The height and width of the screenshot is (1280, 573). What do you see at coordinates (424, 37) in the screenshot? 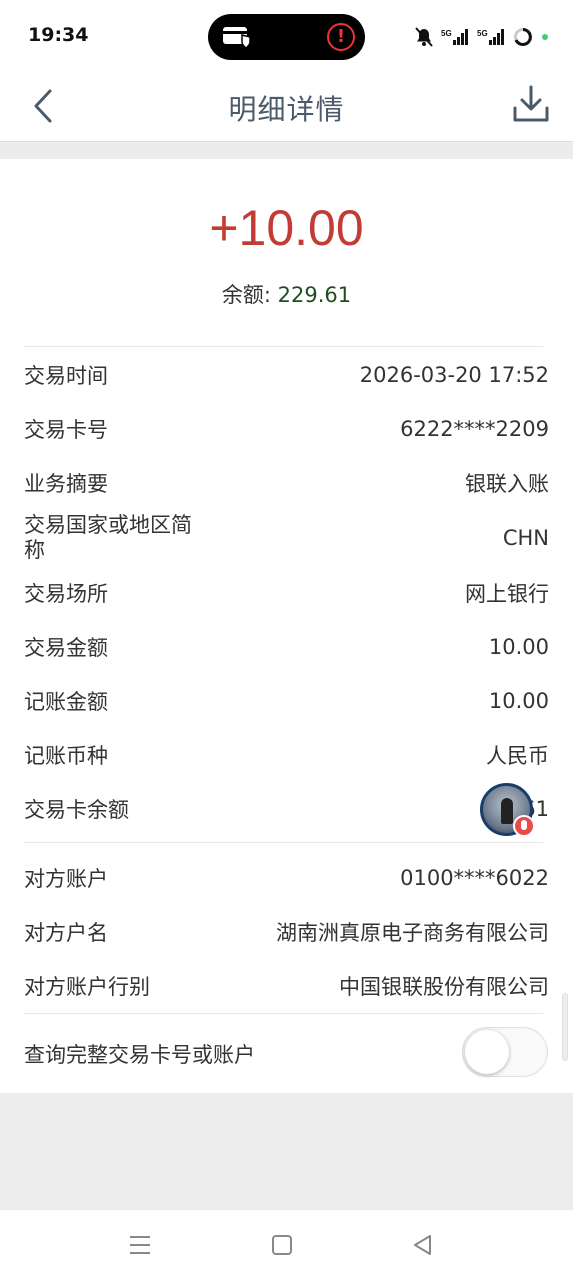
I see `mute-bell-icon` at bounding box center [424, 37].